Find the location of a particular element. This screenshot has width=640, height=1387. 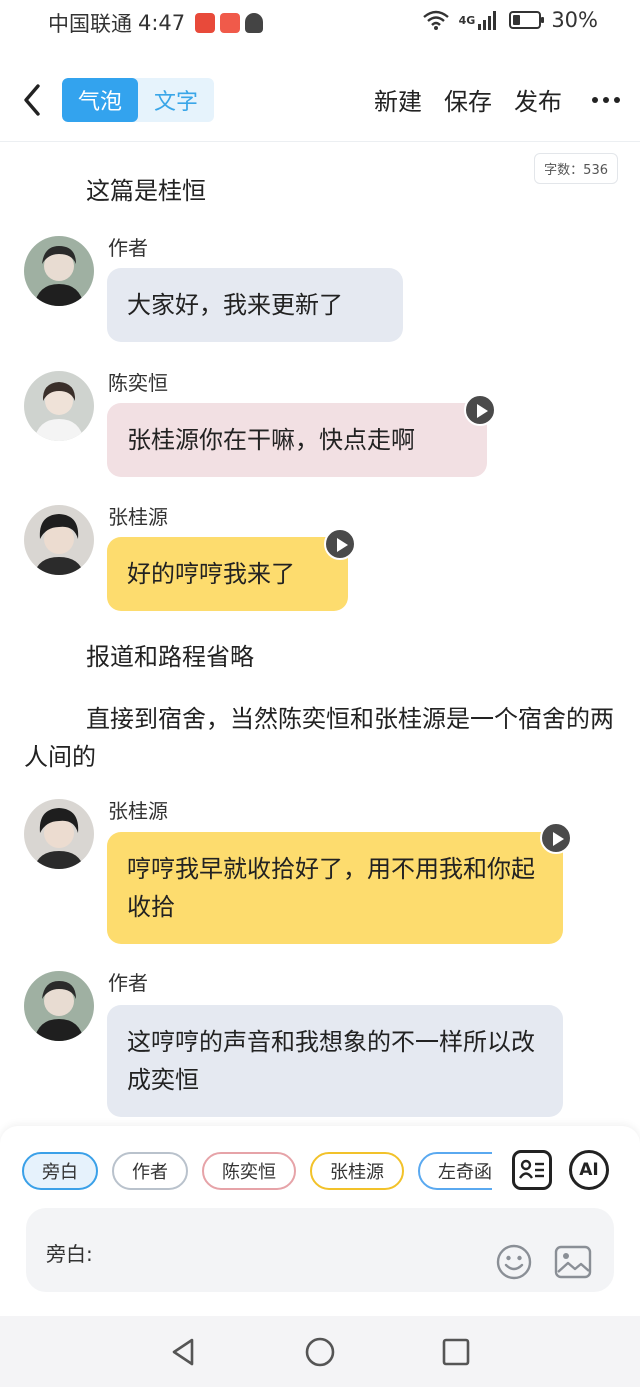

view-mode-switch: 气泡 文字 is located at coordinates (138, 100).